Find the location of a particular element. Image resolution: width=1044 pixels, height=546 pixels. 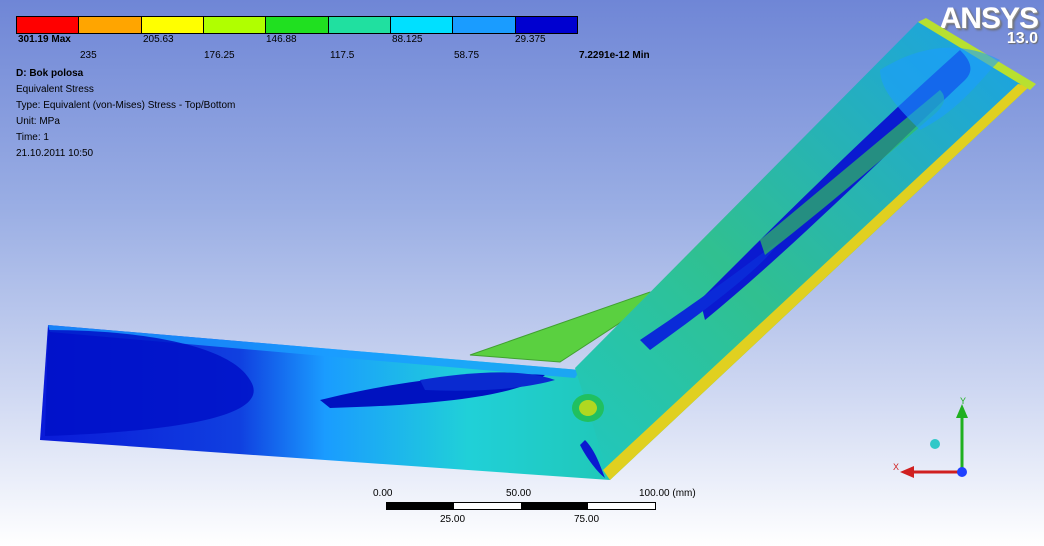

x-axis-label: X is located at coordinates (896, 467).